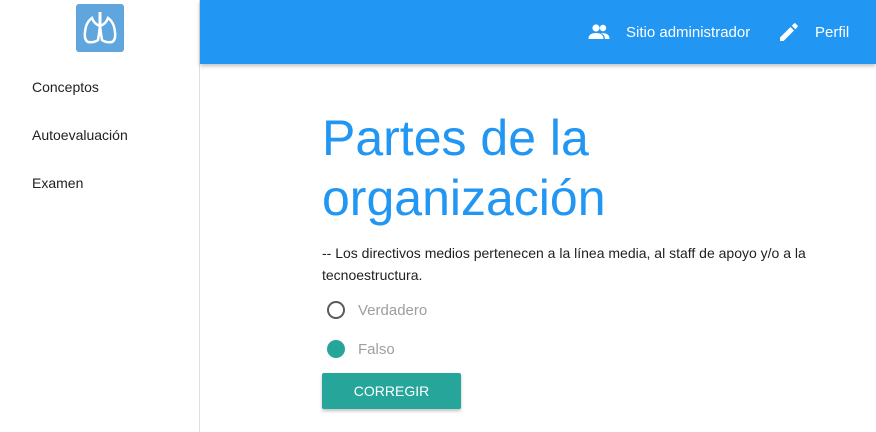 This screenshot has height=432, width=876. I want to click on page-title: Partes de la organización, so click(464, 168).